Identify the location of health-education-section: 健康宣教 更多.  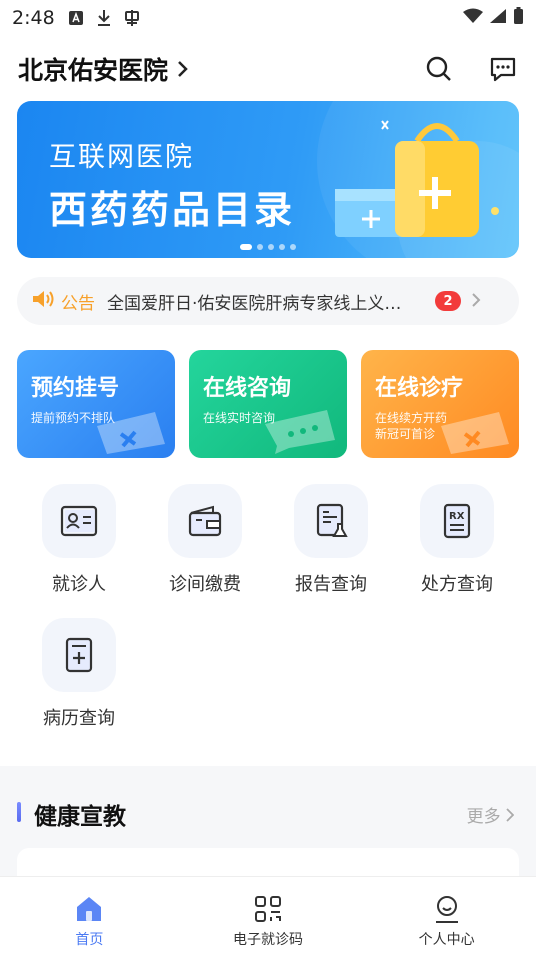
(268, 827).